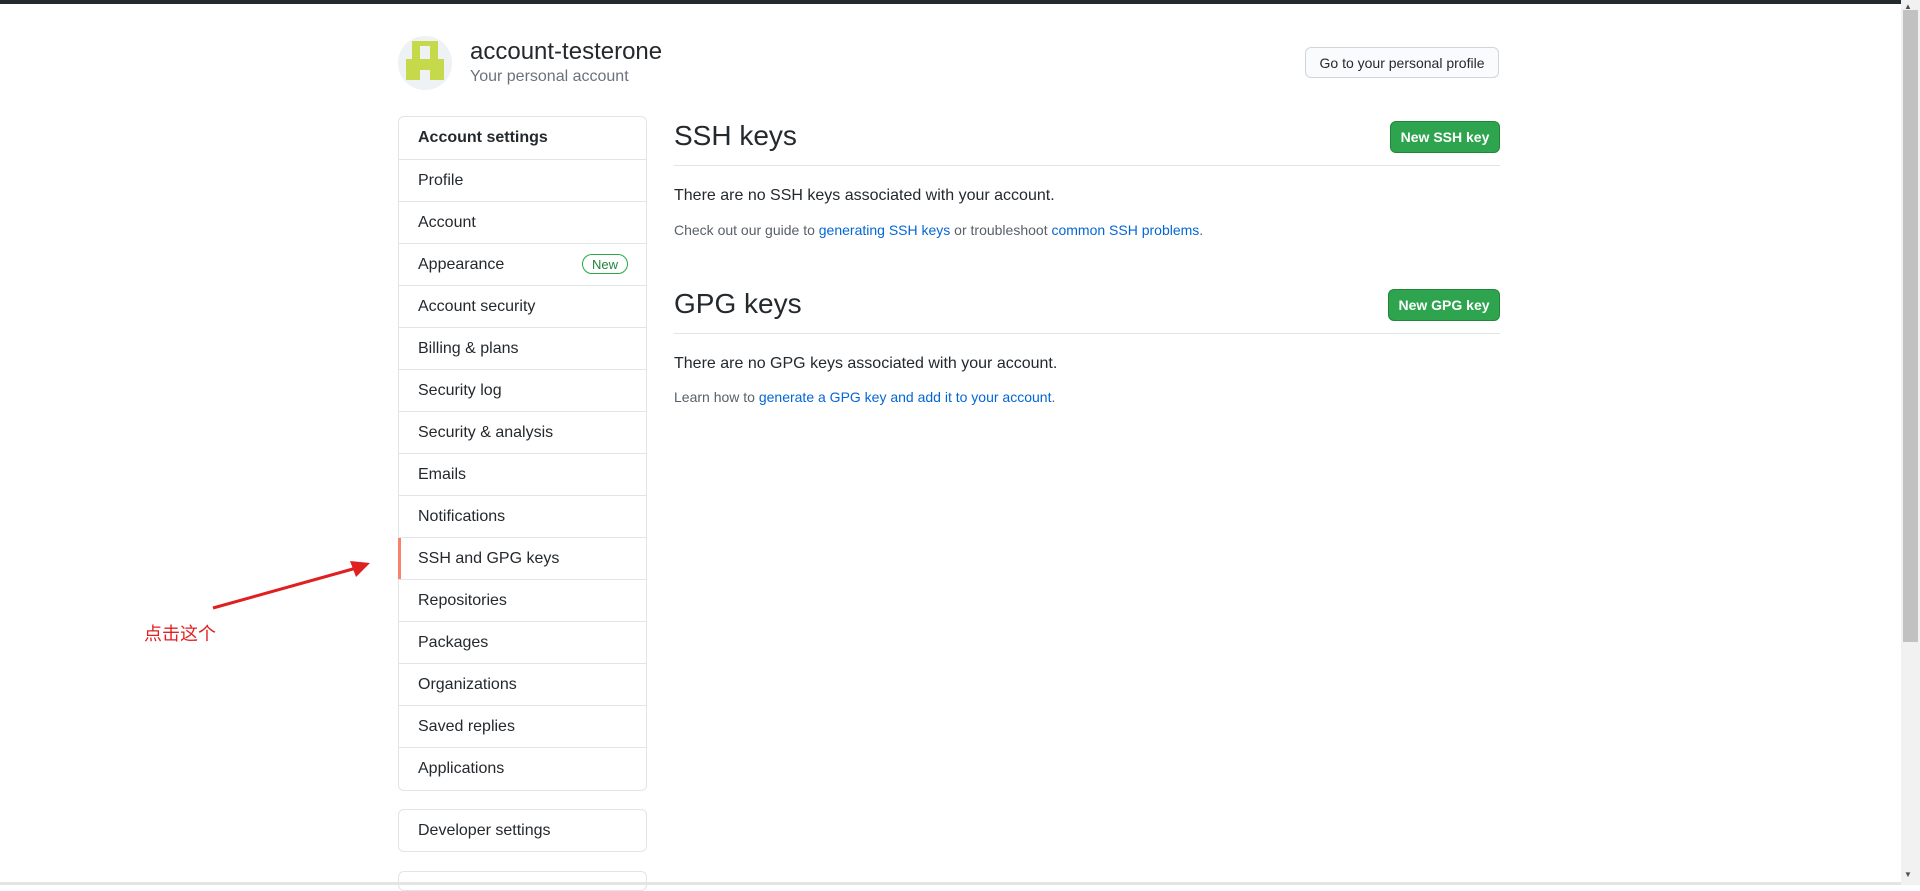  What do you see at coordinates (180, 634) in the screenshot?
I see `annotation-text: 点击这个` at bounding box center [180, 634].